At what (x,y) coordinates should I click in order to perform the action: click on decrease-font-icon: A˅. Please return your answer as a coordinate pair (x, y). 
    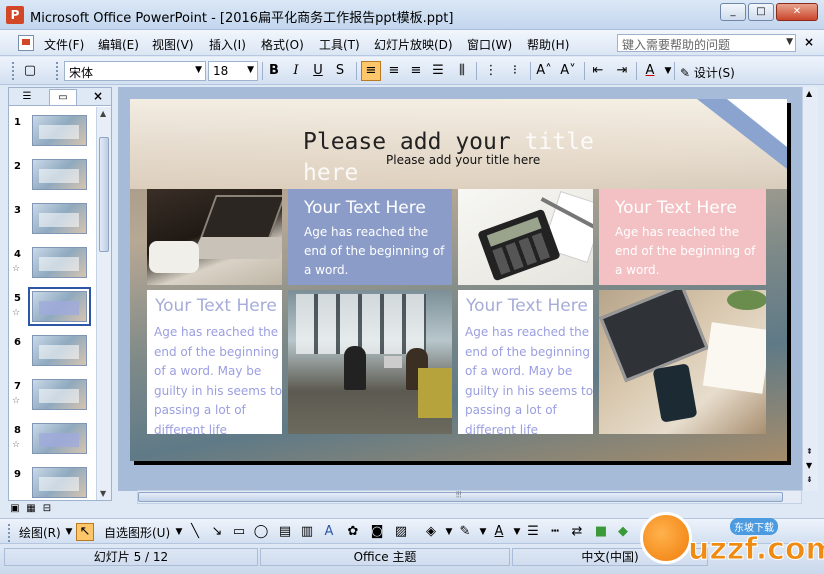
    Looking at the image, I should click on (568, 71).